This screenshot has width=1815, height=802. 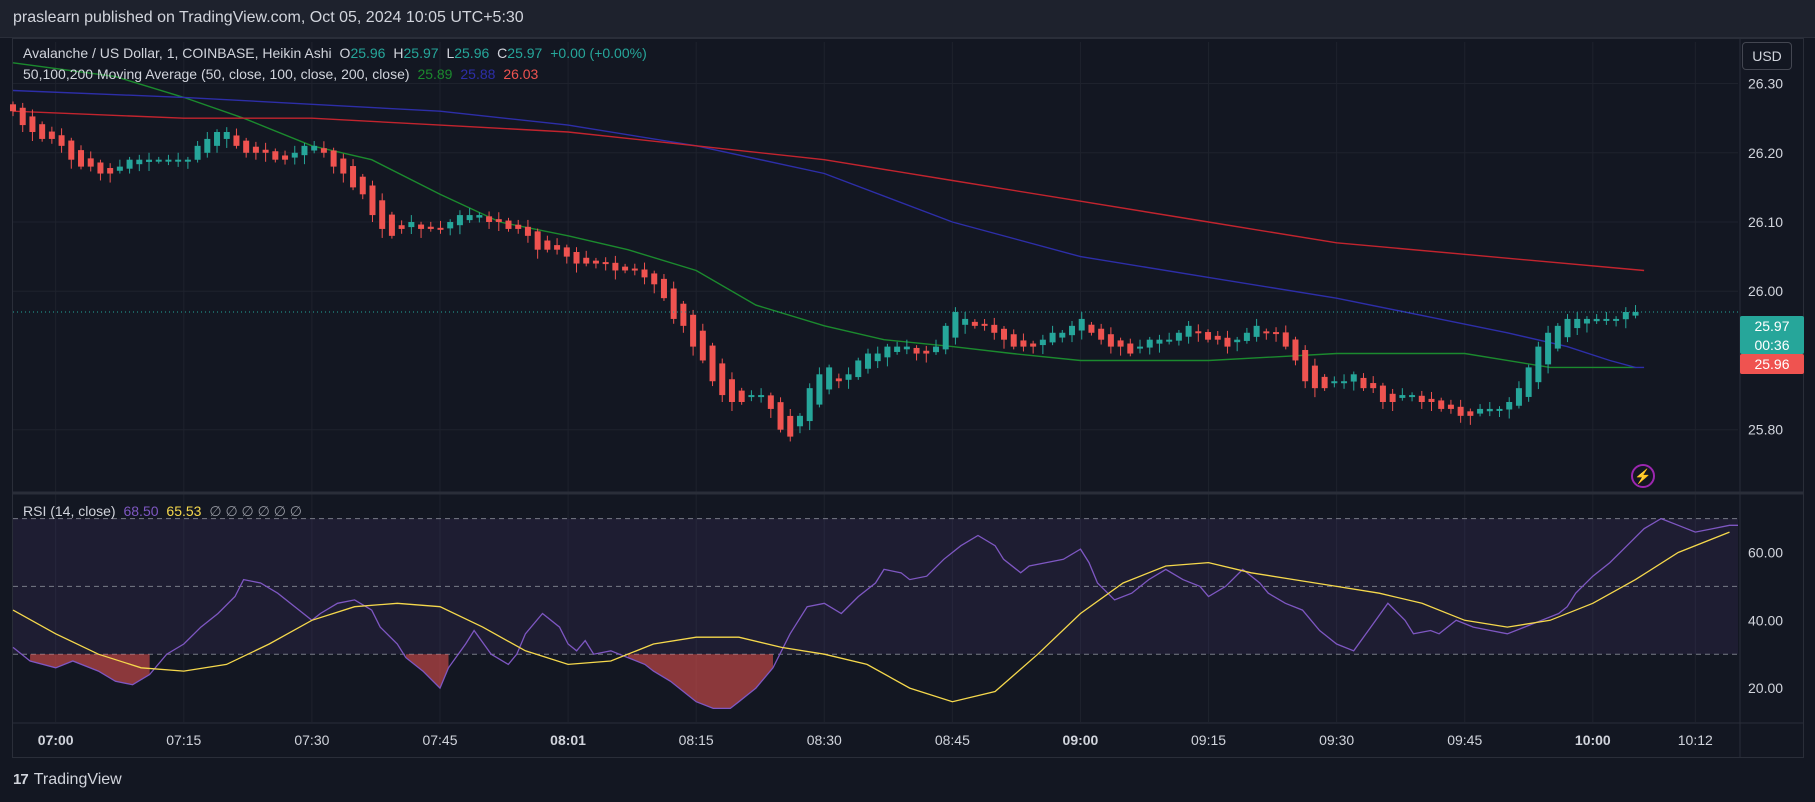 I want to click on tradingview-brand: 17 TradingView, so click(x=67, y=780).